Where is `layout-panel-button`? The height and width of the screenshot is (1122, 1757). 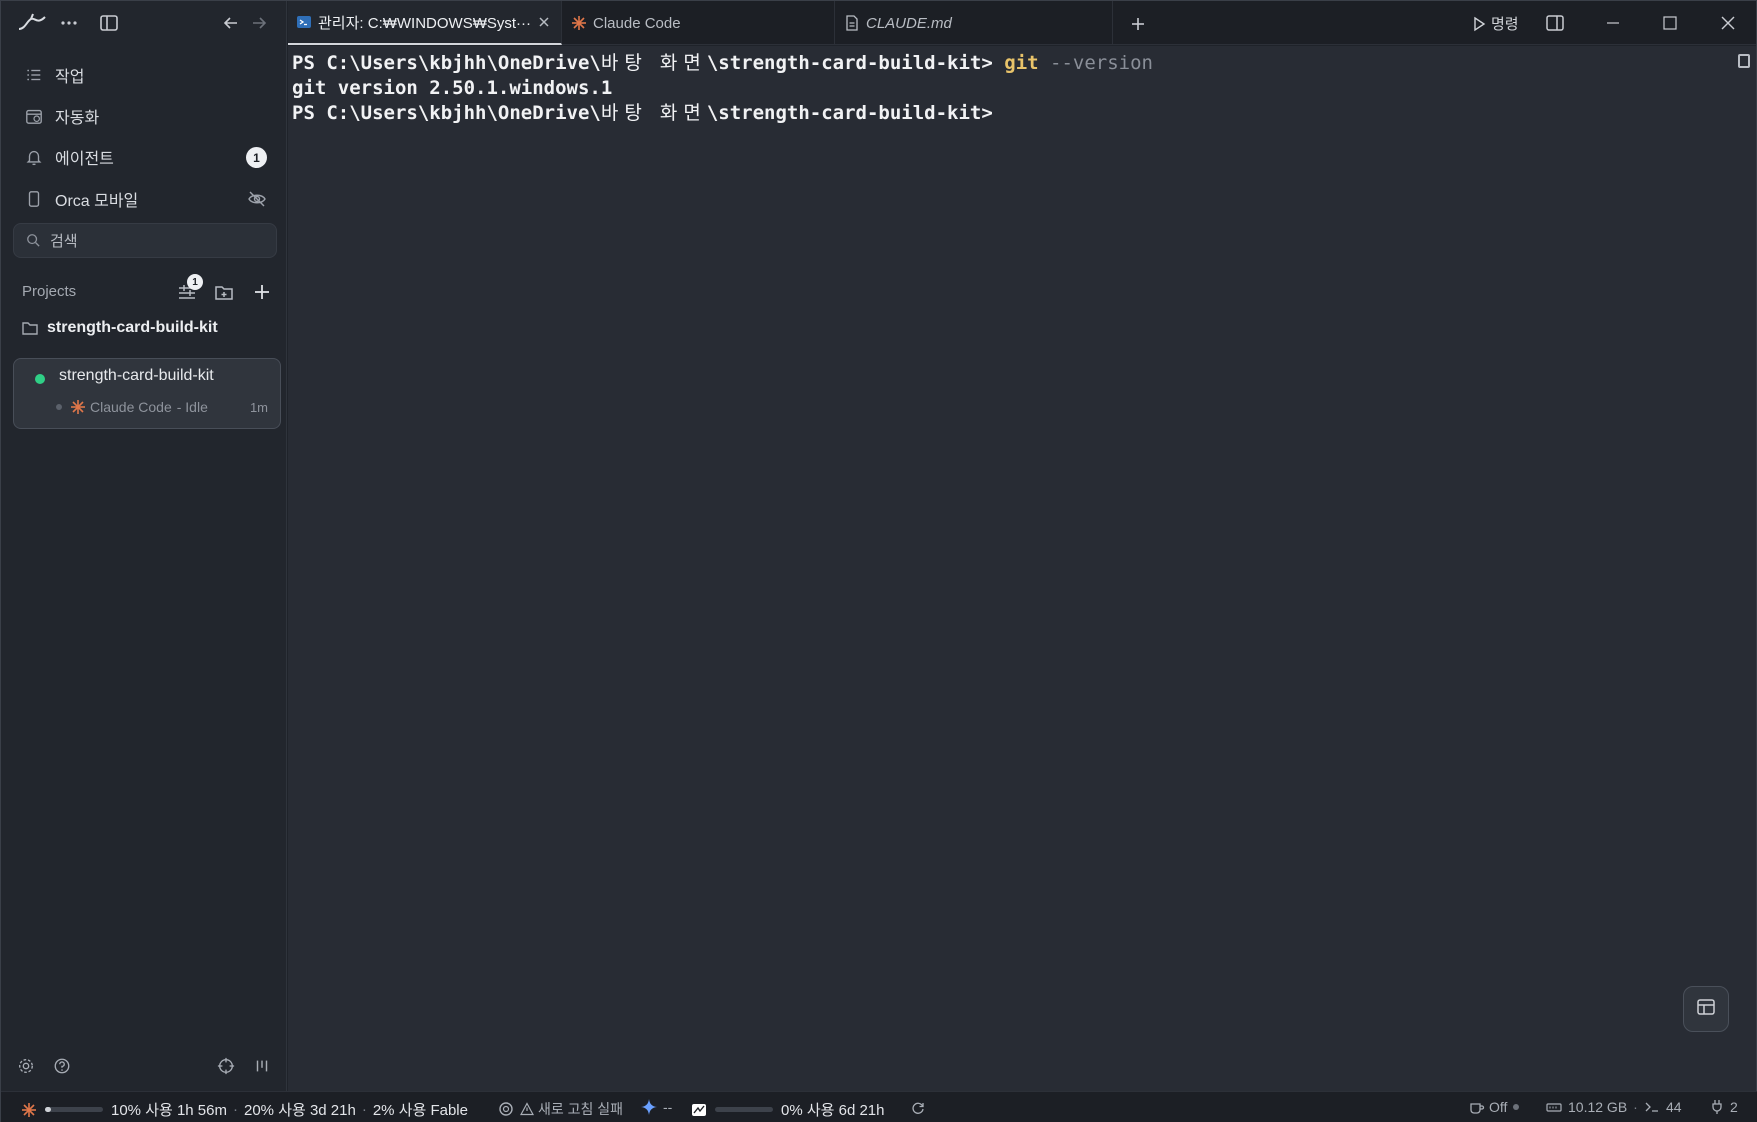 layout-panel-button is located at coordinates (1706, 1009).